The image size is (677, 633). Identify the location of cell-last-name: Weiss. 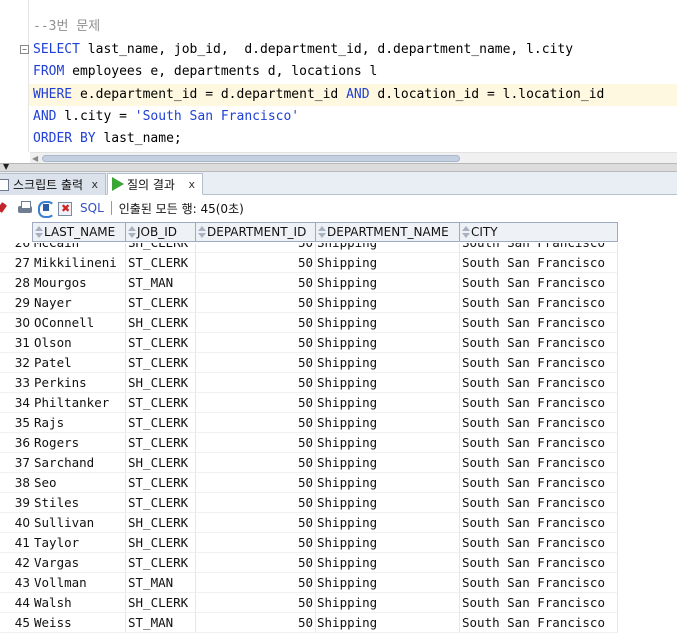
(79, 623).